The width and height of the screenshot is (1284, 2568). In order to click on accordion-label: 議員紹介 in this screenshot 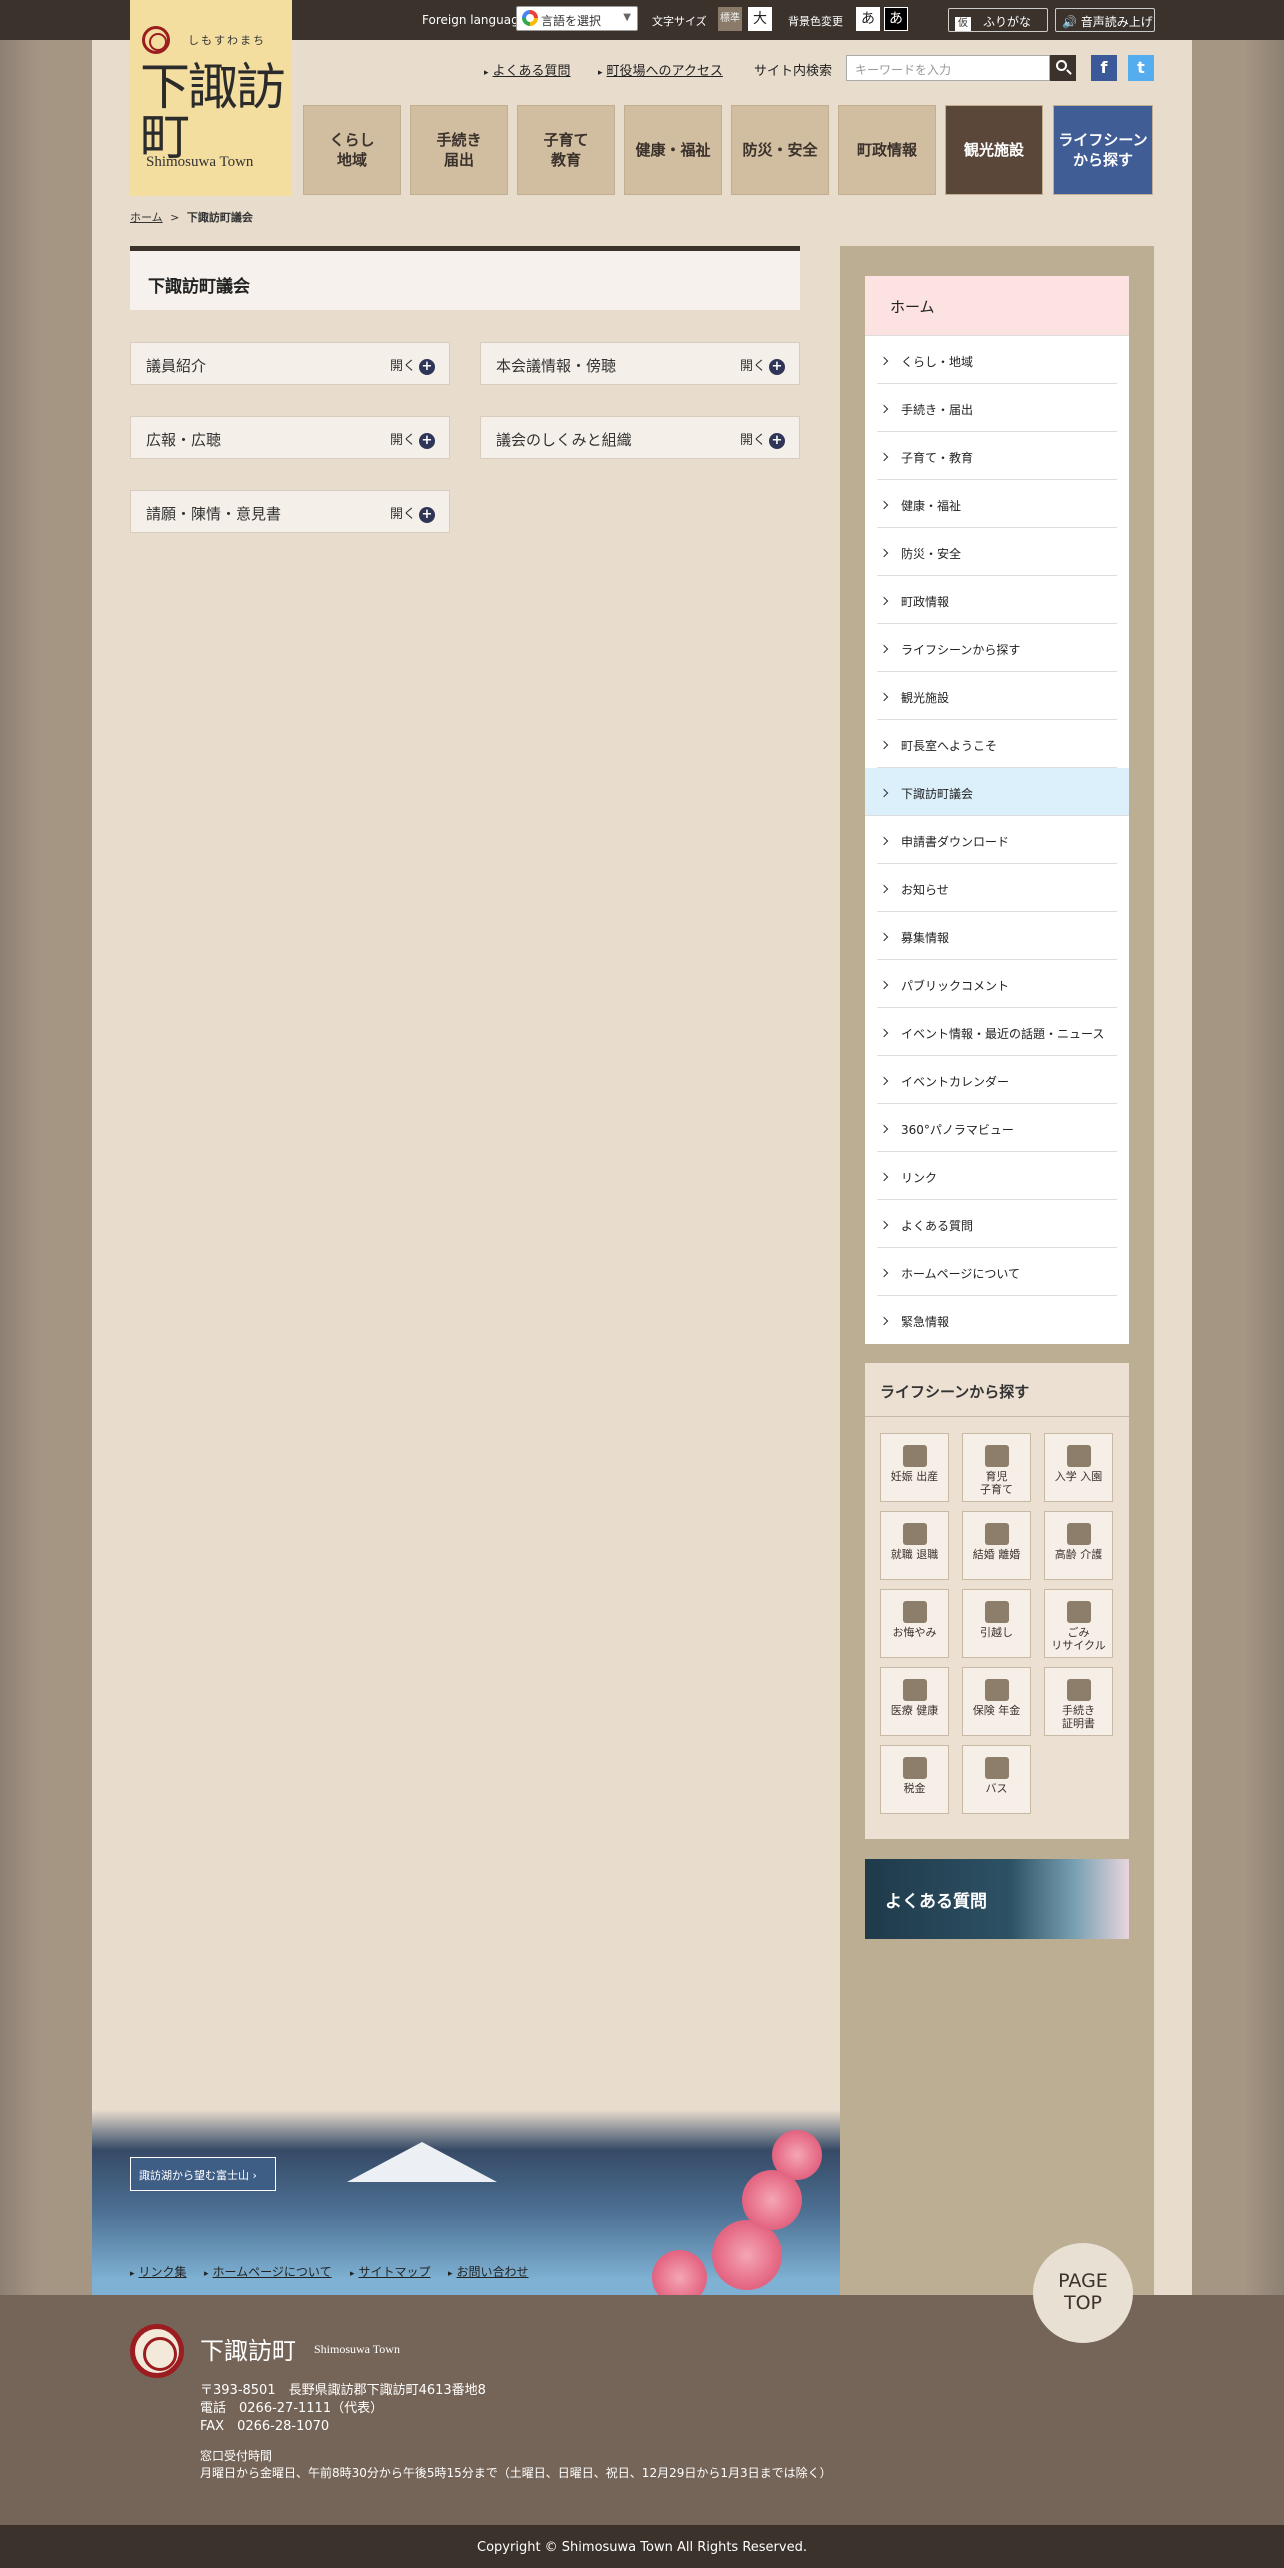, I will do `click(176, 366)`.